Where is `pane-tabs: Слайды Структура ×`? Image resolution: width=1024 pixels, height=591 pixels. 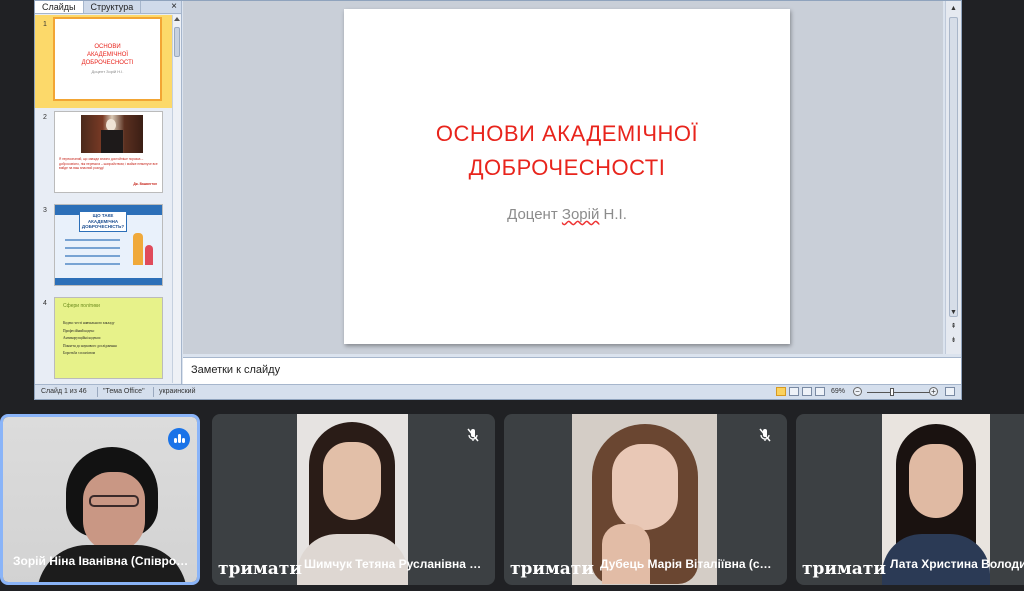 pane-tabs: Слайды Структура × is located at coordinates (108, 7).